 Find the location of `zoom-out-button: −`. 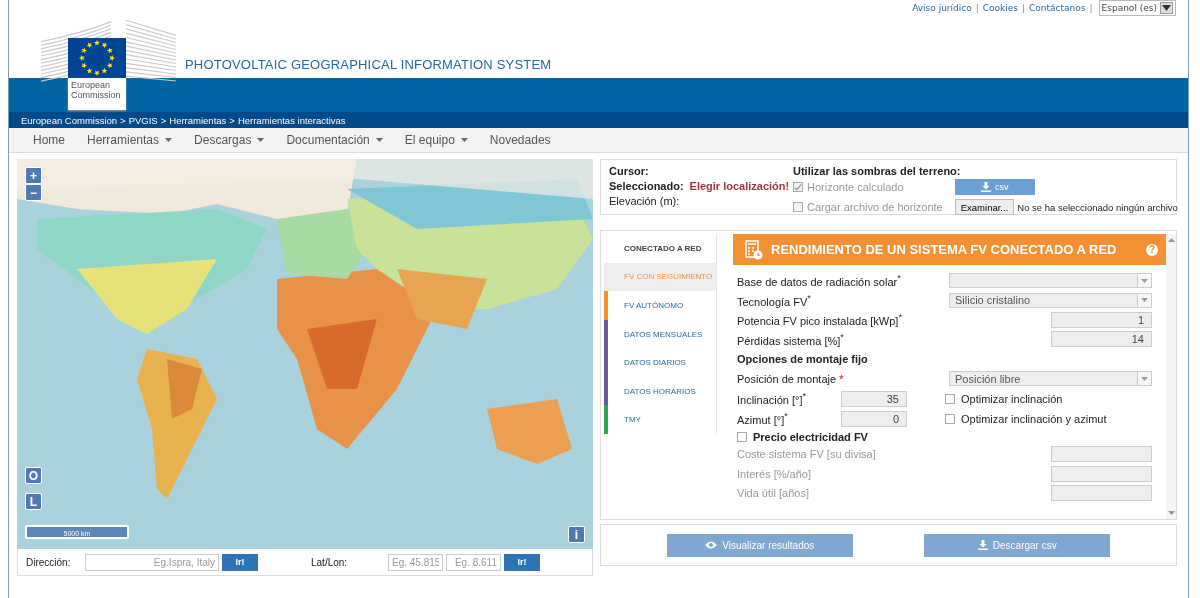

zoom-out-button: − is located at coordinates (33, 192).